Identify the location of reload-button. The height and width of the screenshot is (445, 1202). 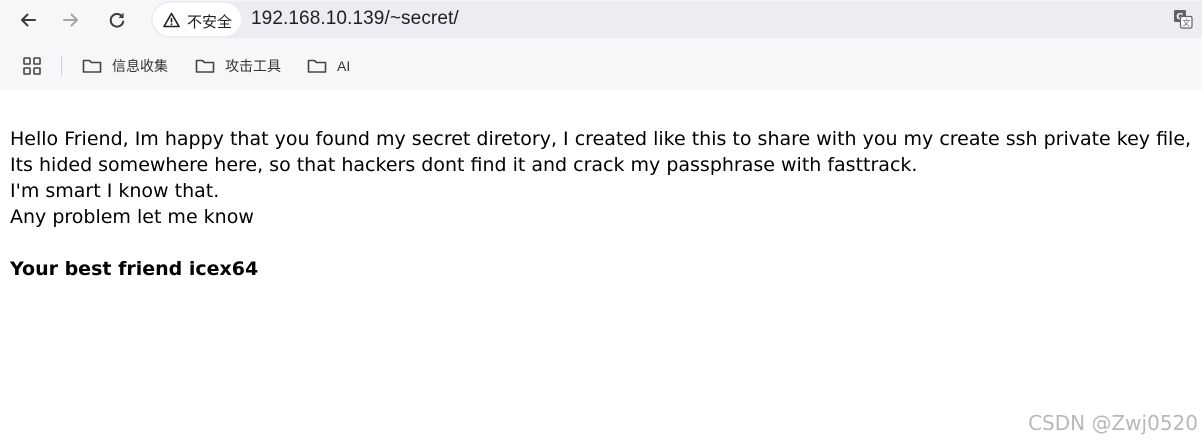
(117, 20).